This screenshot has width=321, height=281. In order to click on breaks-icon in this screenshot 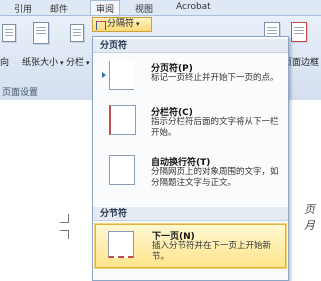, I will do `click(101, 25)`.